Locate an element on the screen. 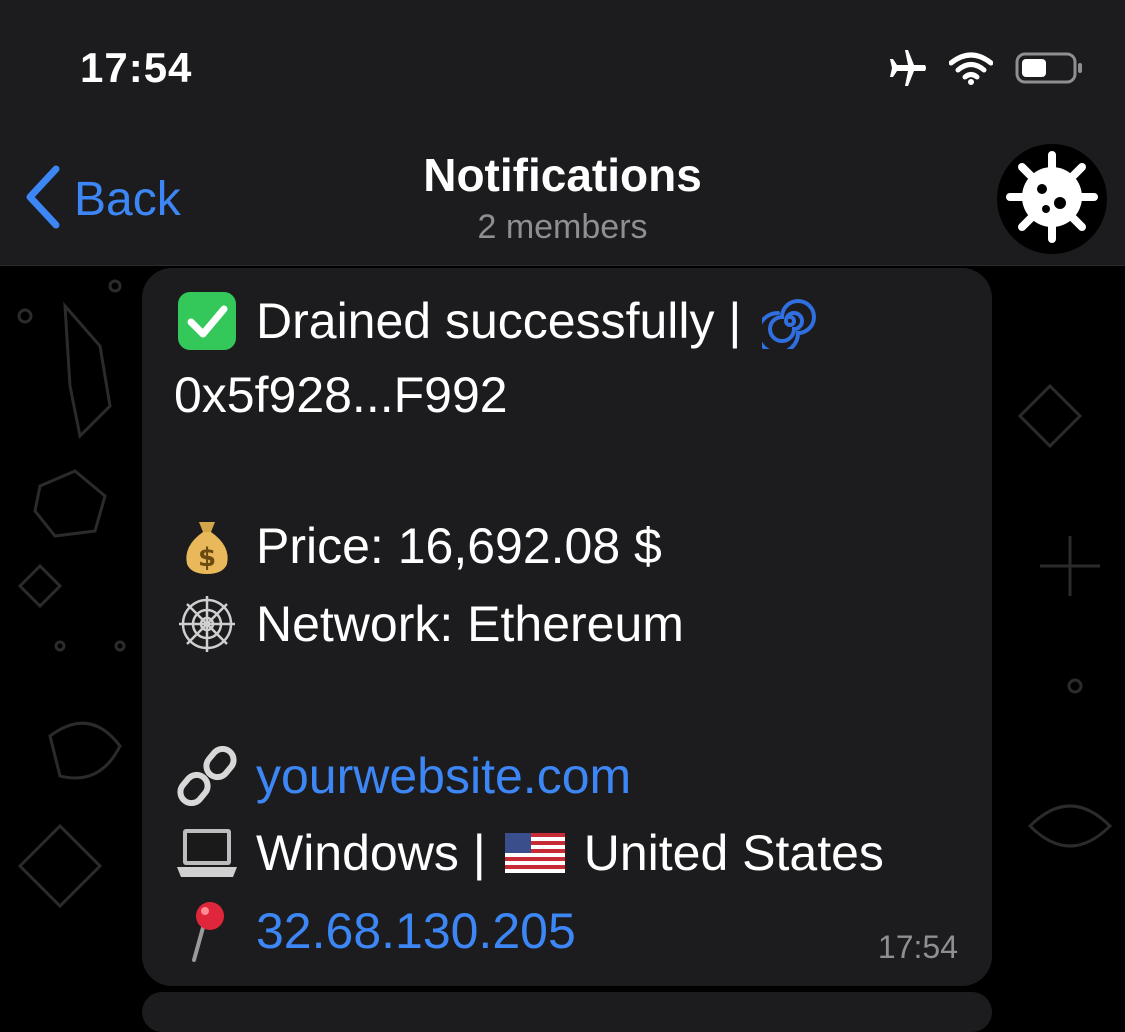 The width and height of the screenshot is (1125, 1032). message-line-network: Network: Ethereum is located at coordinates (429, 624).